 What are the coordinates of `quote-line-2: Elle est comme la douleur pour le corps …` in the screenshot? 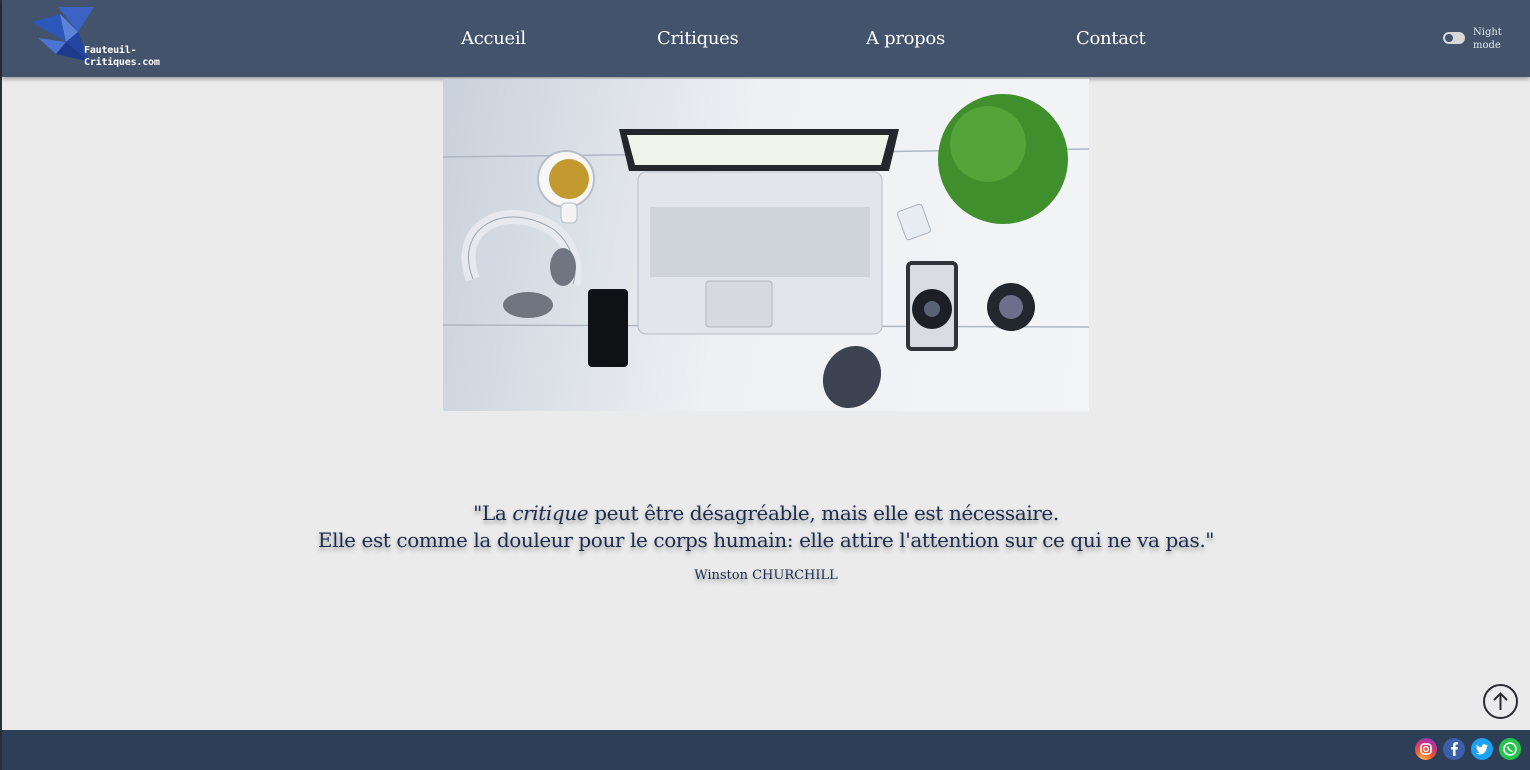 It's located at (766, 540).